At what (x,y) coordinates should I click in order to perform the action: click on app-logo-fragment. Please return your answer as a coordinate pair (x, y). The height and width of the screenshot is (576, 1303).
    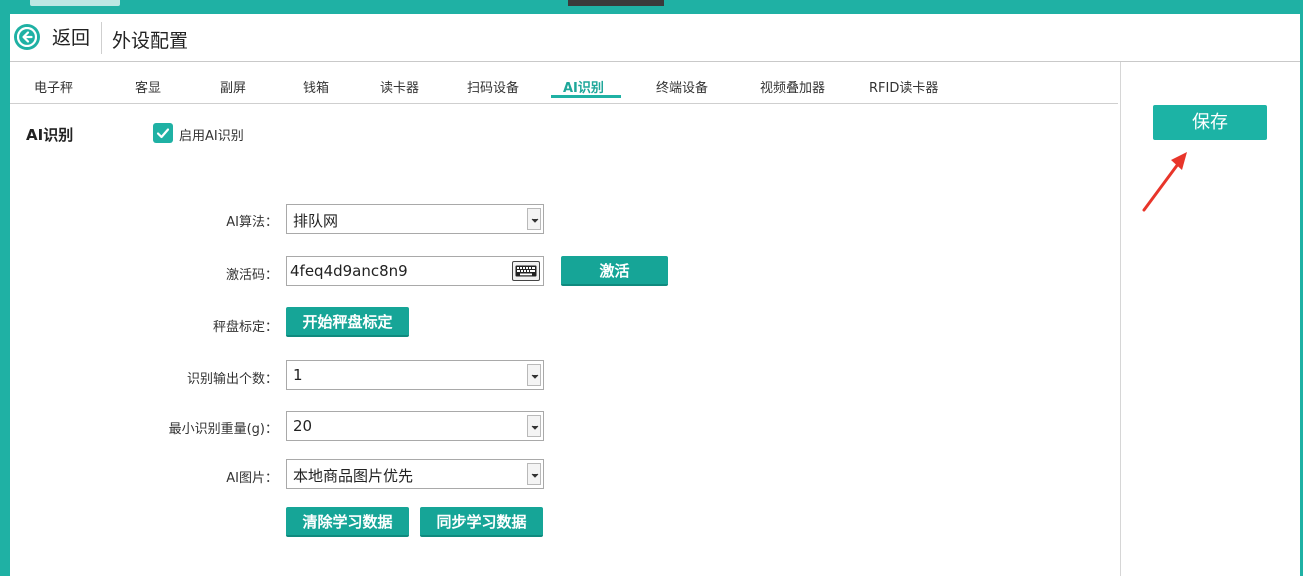
    Looking at the image, I should click on (75, 3).